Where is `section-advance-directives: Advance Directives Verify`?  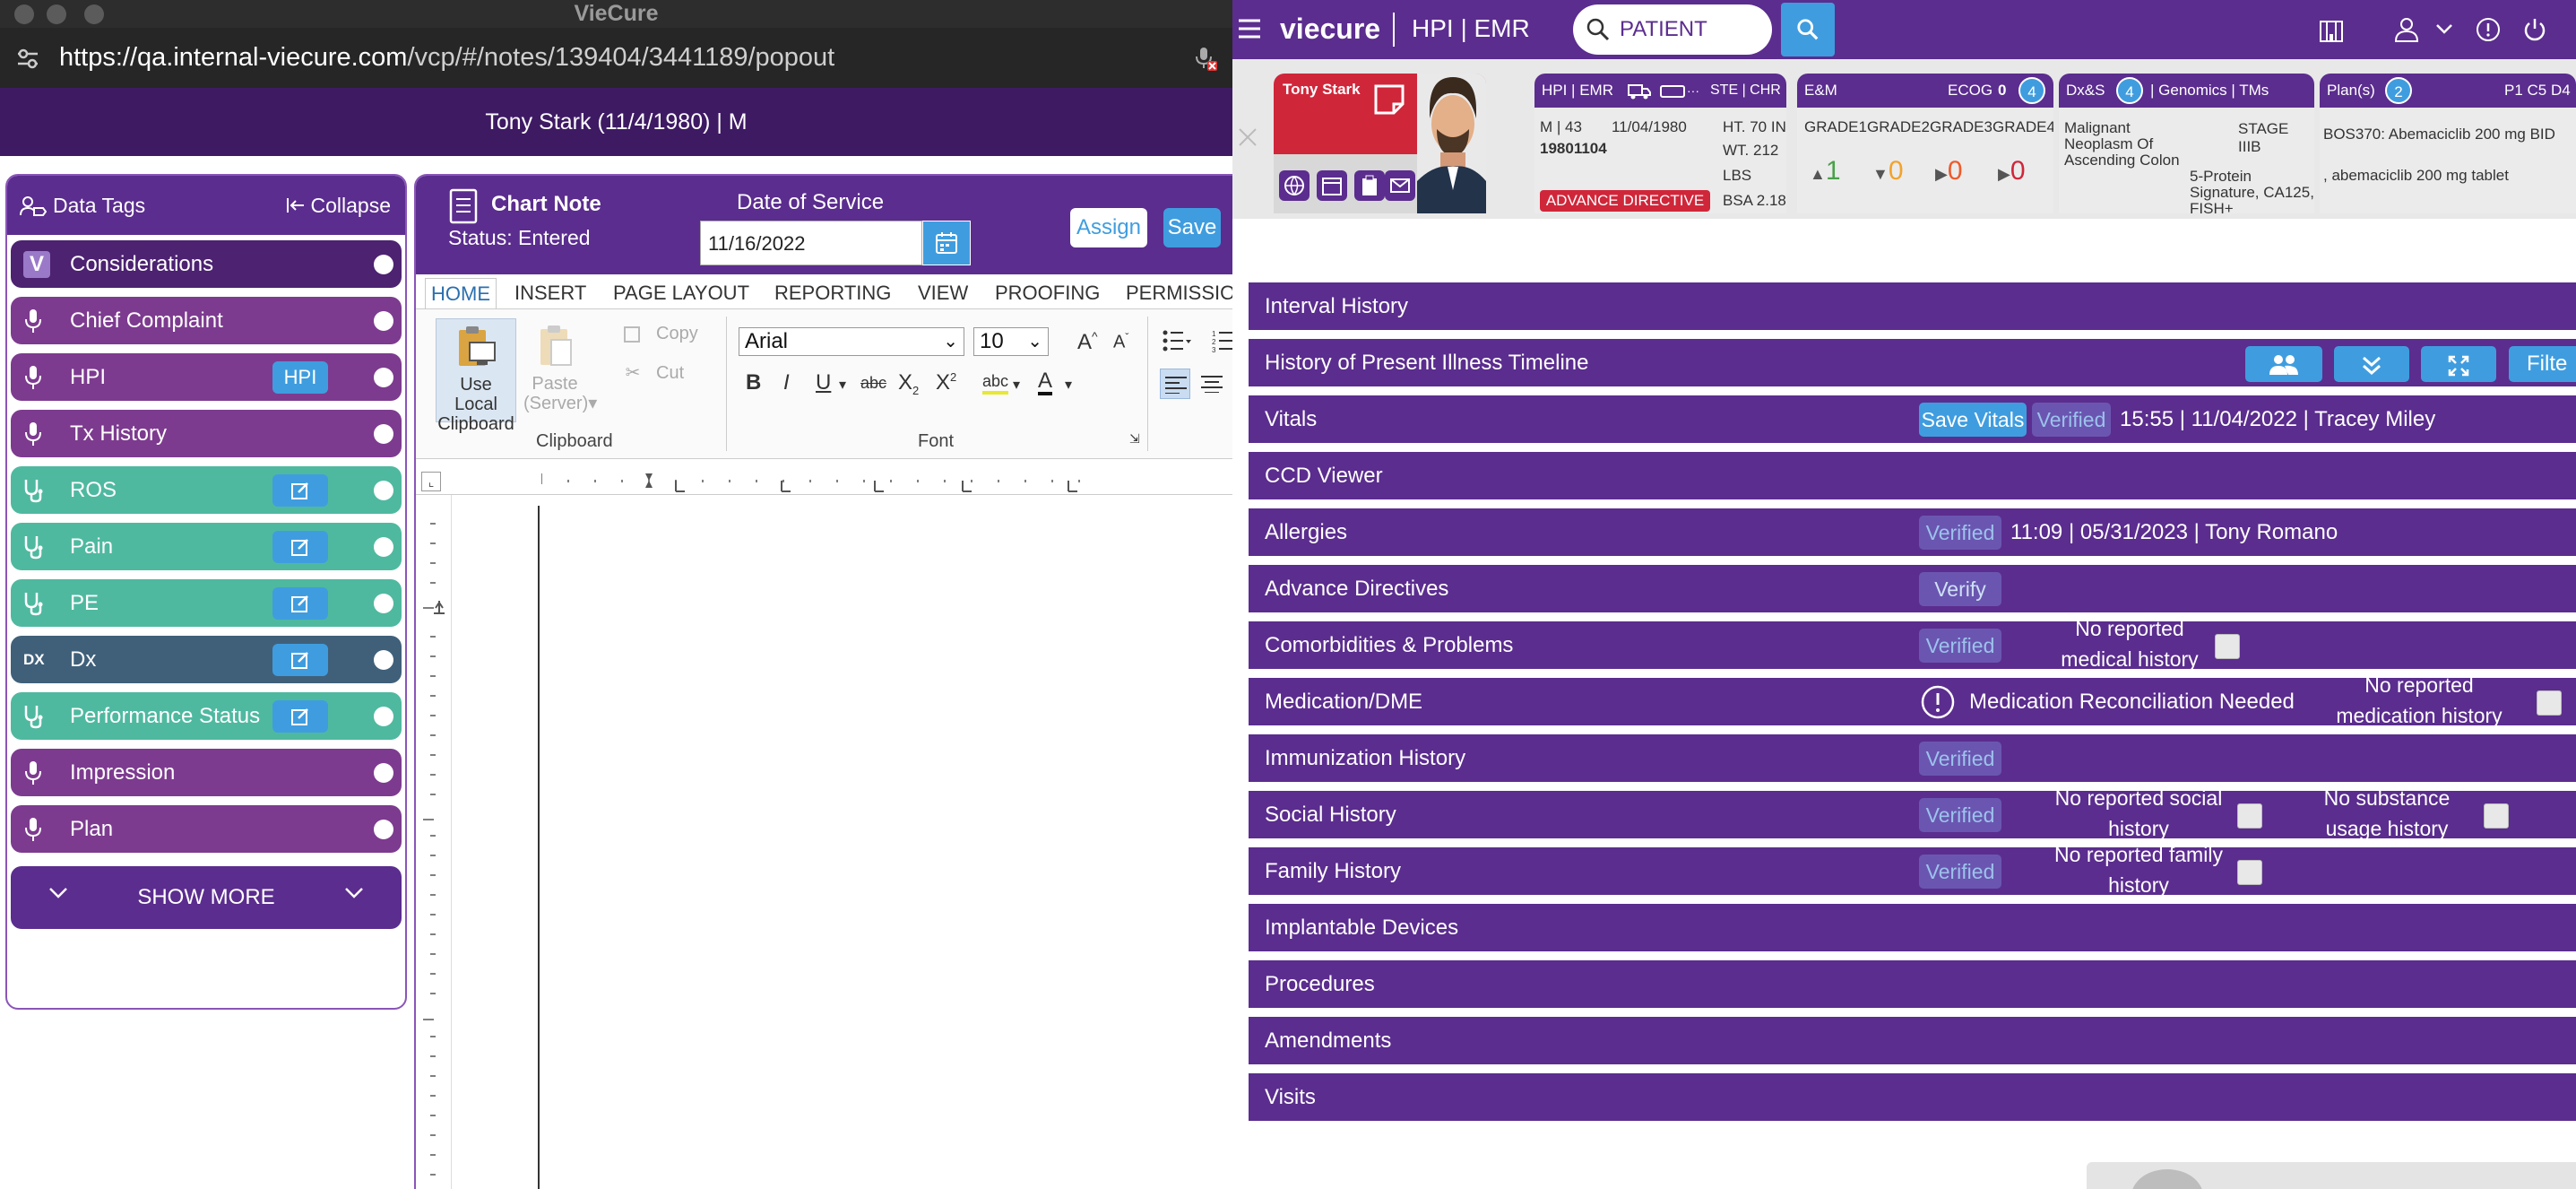
section-advance-directives: Advance Directives Verify is located at coordinates (1912, 588).